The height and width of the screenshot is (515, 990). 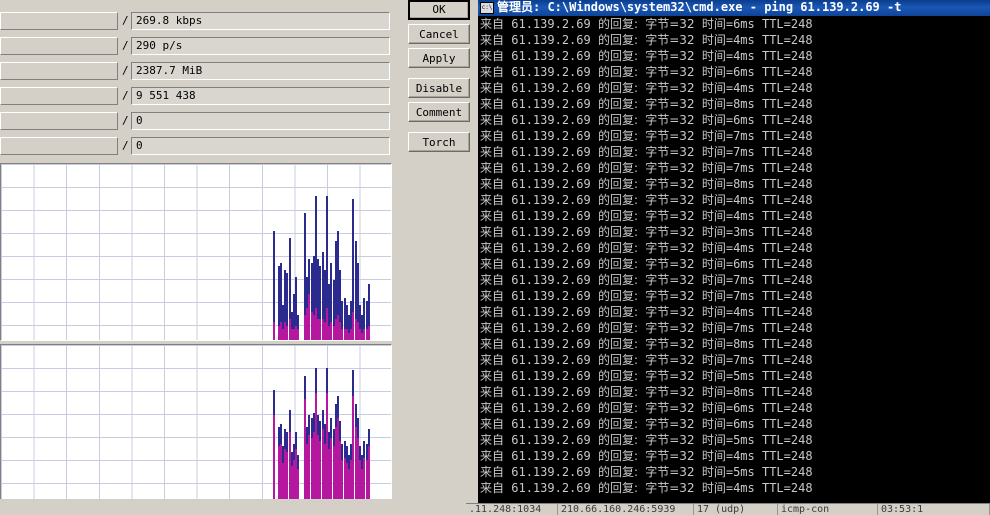 What do you see at coordinates (744, 392) in the screenshot?
I see `ping-time: 8ms` at bounding box center [744, 392].